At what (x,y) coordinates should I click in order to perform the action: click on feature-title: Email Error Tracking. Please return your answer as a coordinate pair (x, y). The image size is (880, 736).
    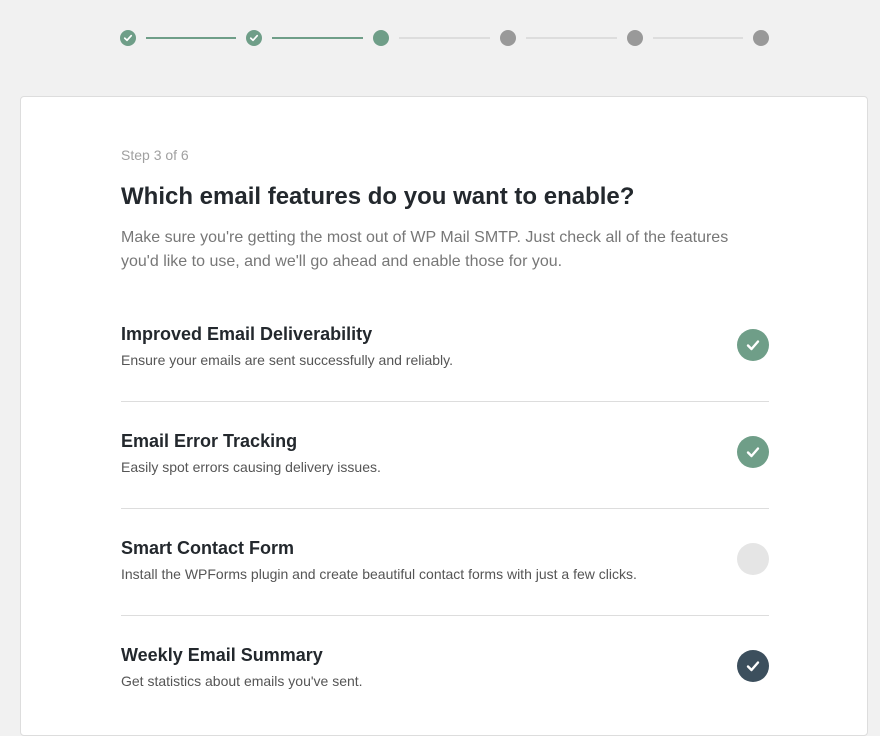
    Looking at the image, I should click on (209, 441).